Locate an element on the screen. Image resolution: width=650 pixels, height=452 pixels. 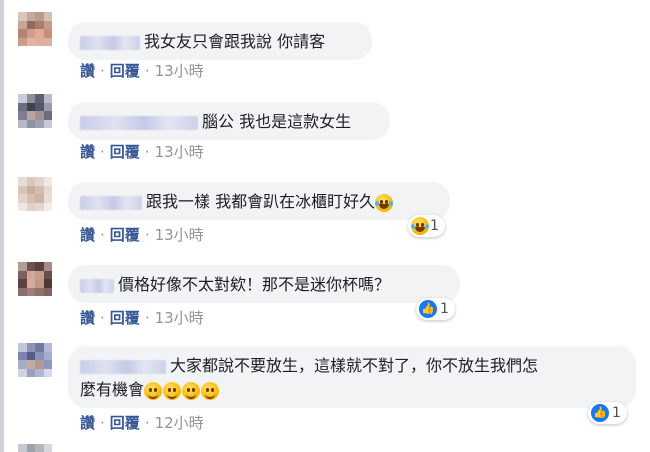
comment-bubble: 大家都說不要放生，這樣就不對了，你不放生我們怎 麼有機會 is located at coordinates (352, 377).